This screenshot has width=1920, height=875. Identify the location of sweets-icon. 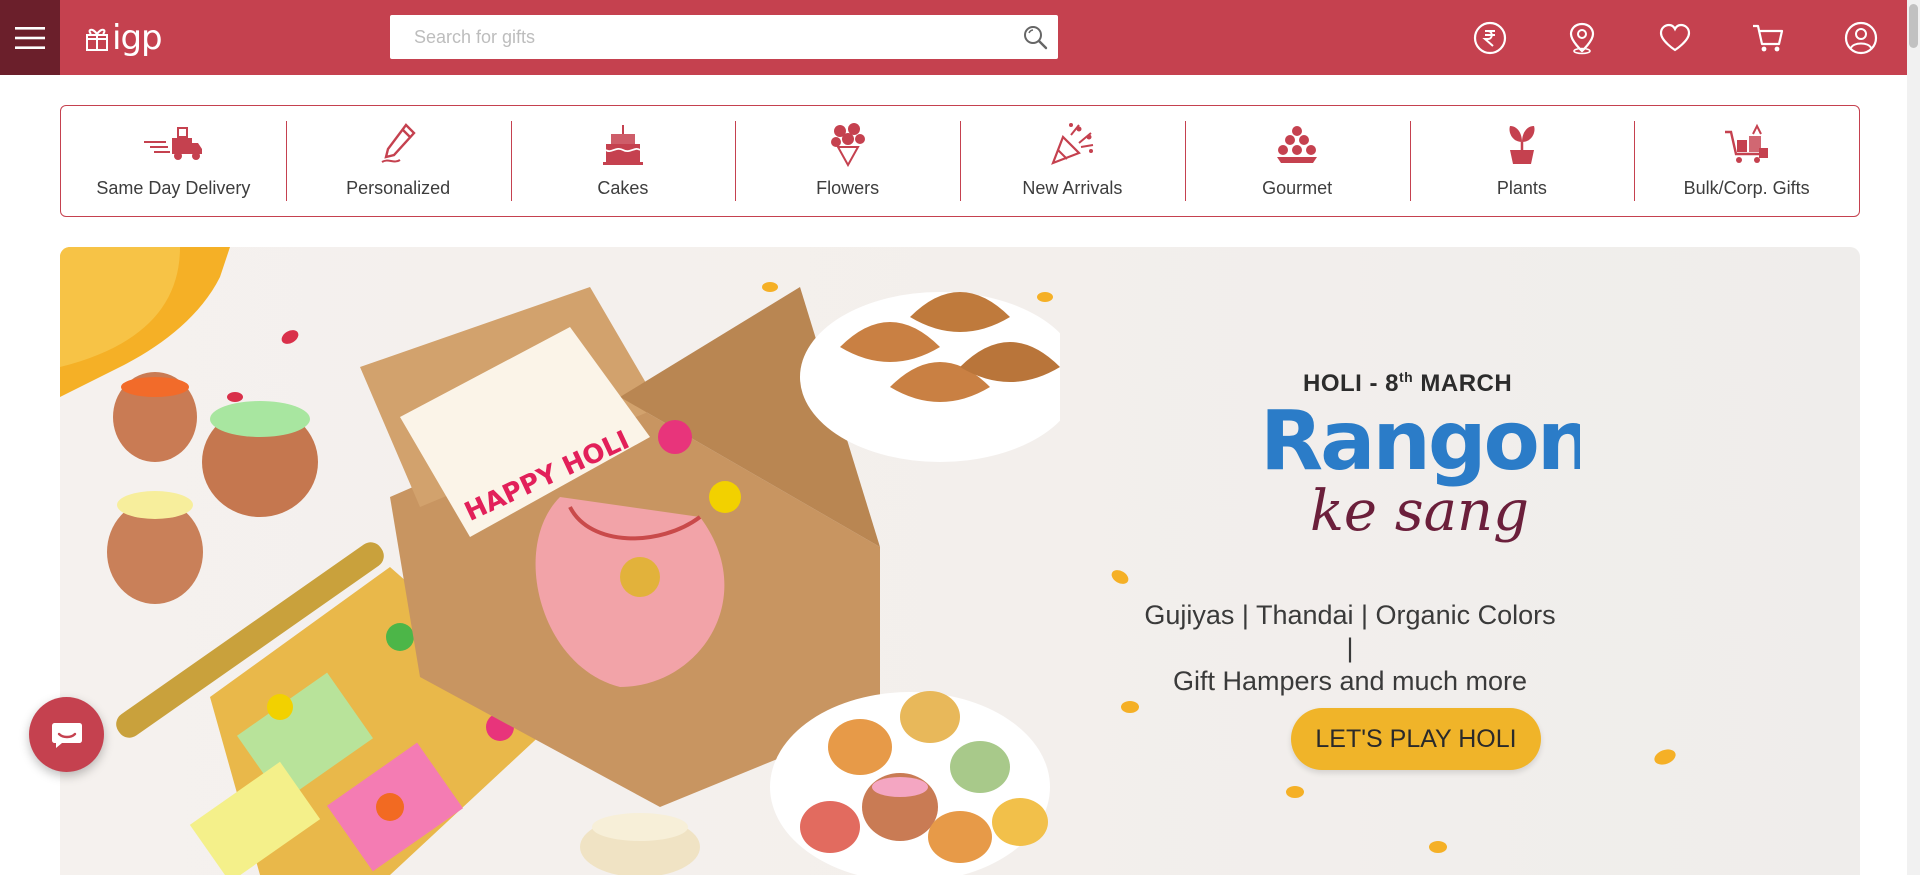
(1297, 144).